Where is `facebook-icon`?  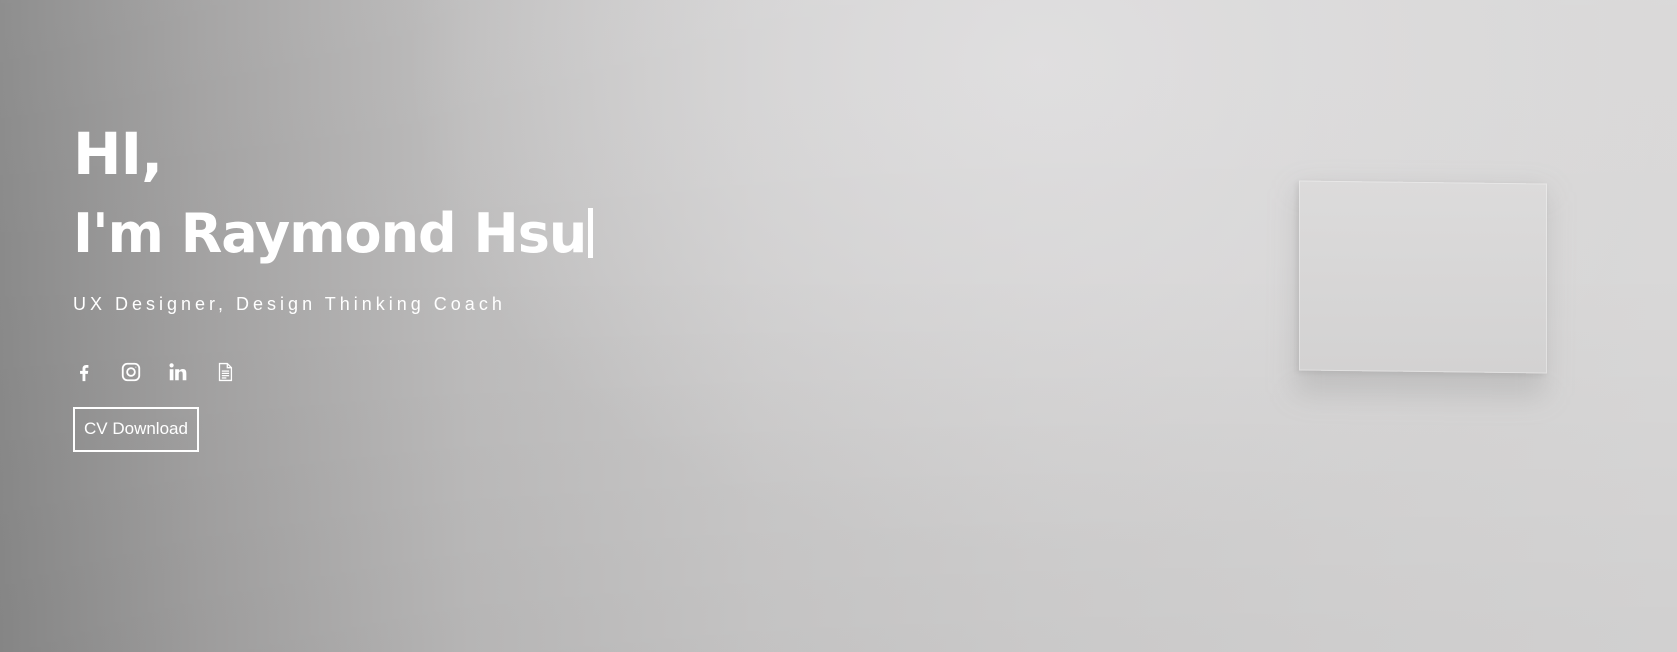
facebook-icon is located at coordinates (84, 372).